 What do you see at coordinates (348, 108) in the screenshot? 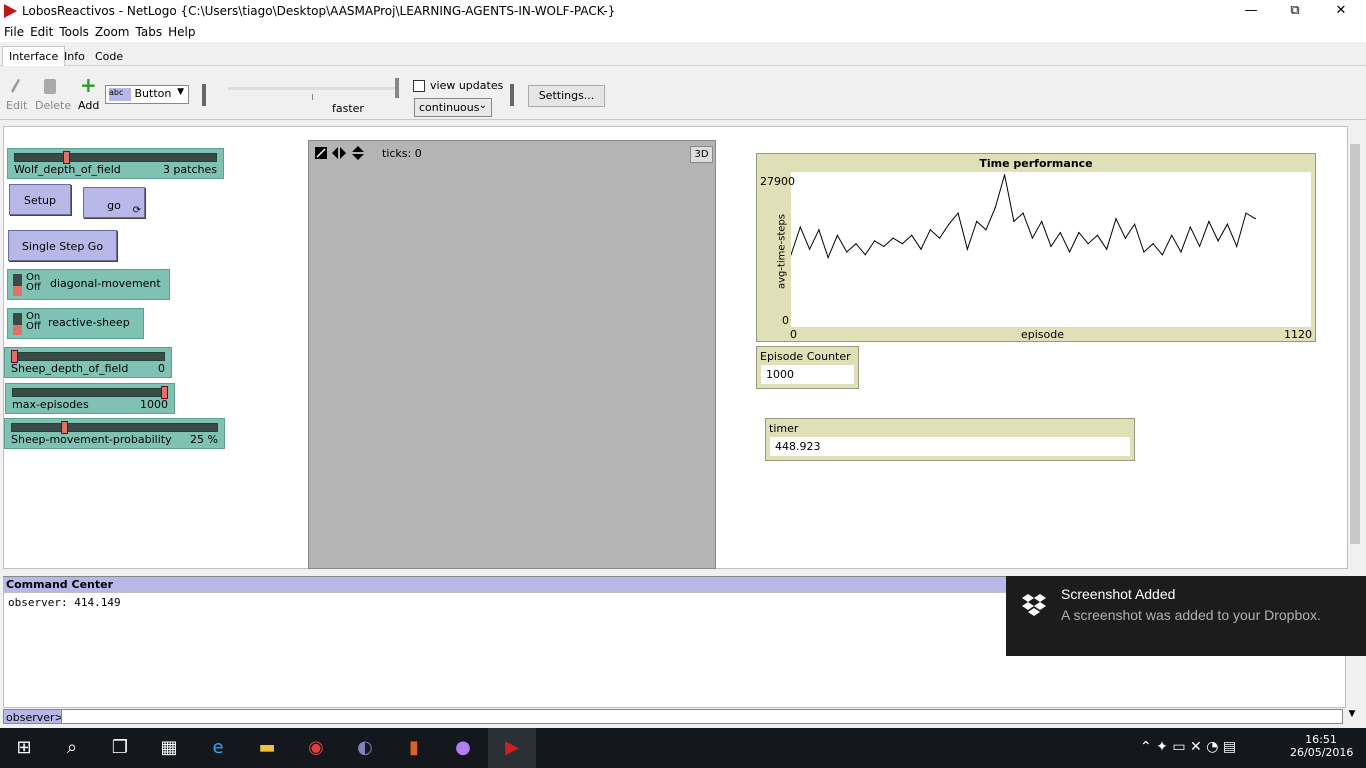
I see `speed-label: faster` at bounding box center [348, 108].